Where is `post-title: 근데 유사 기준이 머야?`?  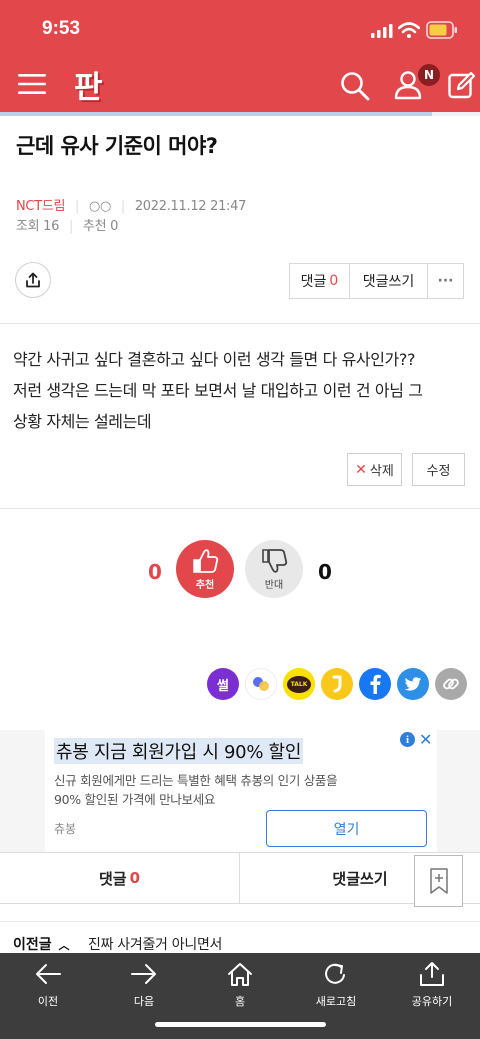 post-title: 근데 유사 기준이 머야? is located at coordinates (117, 146).